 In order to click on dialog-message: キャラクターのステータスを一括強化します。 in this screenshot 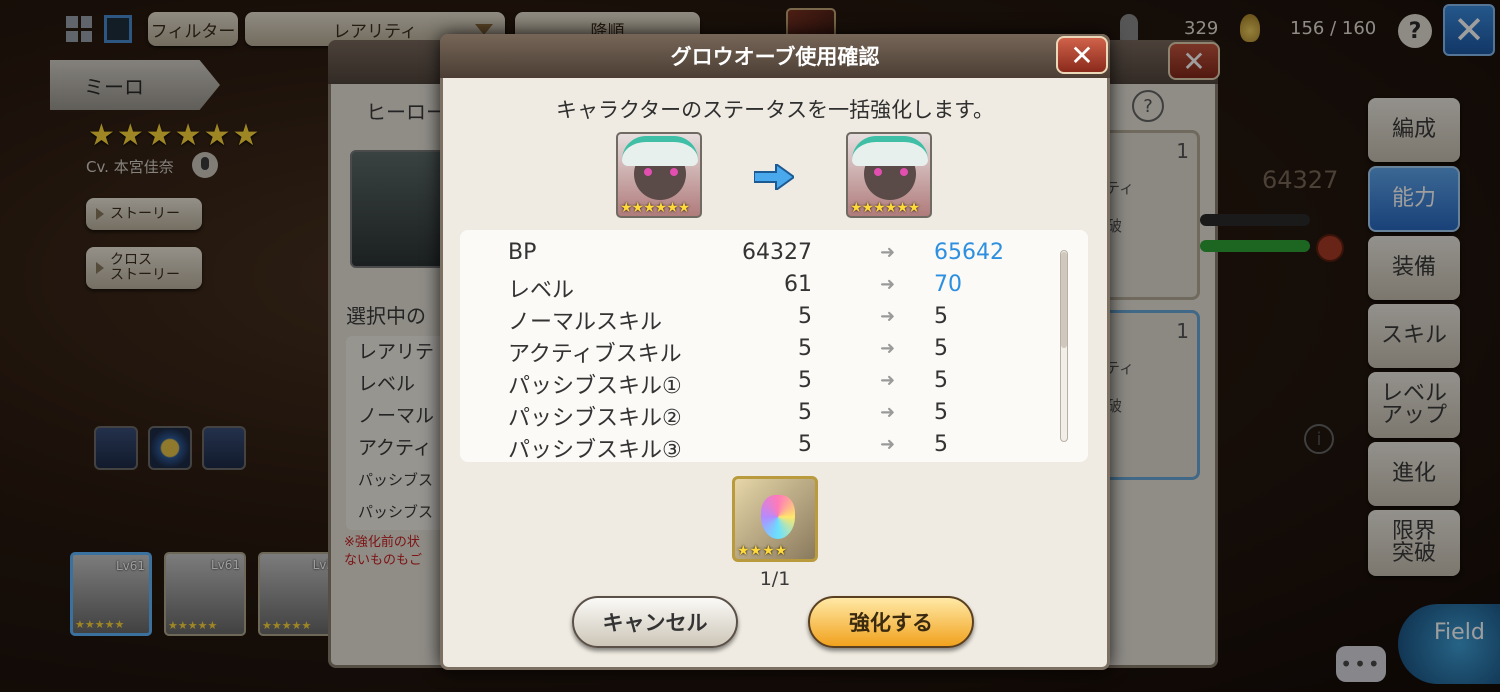, I will do `click(775, 110)`.